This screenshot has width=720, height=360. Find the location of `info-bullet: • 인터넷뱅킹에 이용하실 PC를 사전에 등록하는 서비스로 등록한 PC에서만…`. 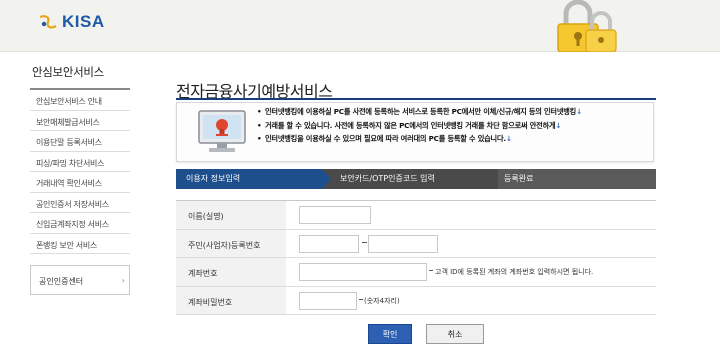

info-bullet: • 인터넷뱅킹에 이용하실 PC를 사전에 등록하는 서비스로 등록한 PC에서만… is located at coordinates (419, 114).